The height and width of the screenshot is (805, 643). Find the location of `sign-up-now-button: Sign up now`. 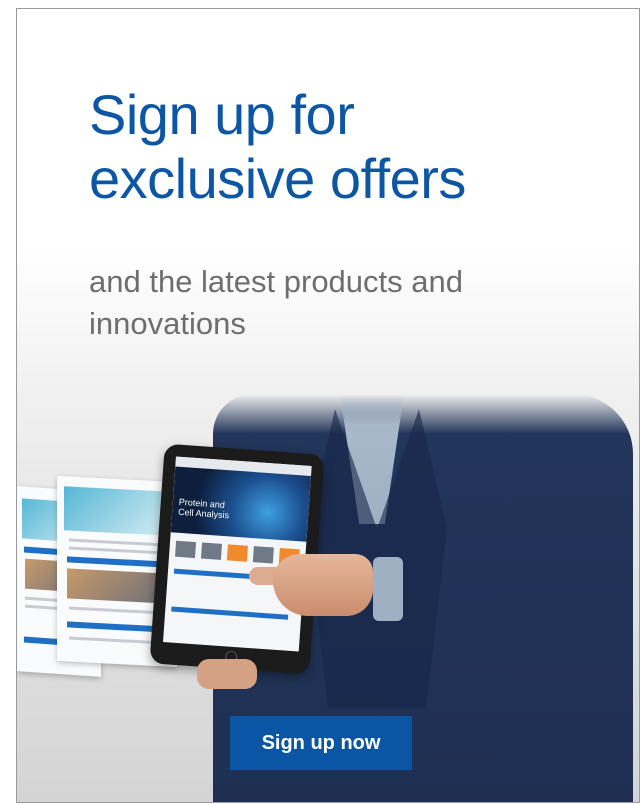

sign-up-now-button: Sign up now is located at coordinates (321, 743).